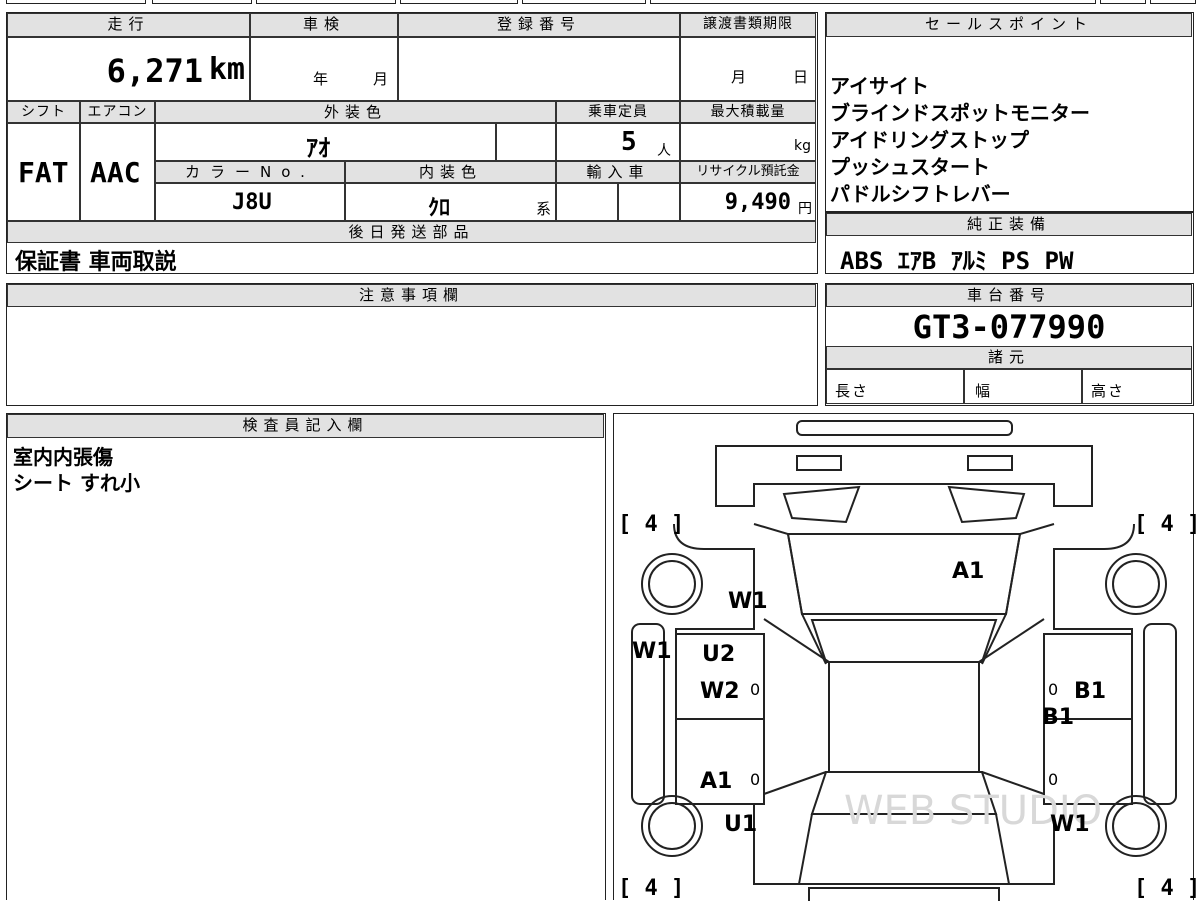 Image resolution: width=1200 pixels, height=901 pixels. Describe the element at coordinates (381, 79) in the screenshot. I see `inspection-month-unit: 月` at that location.